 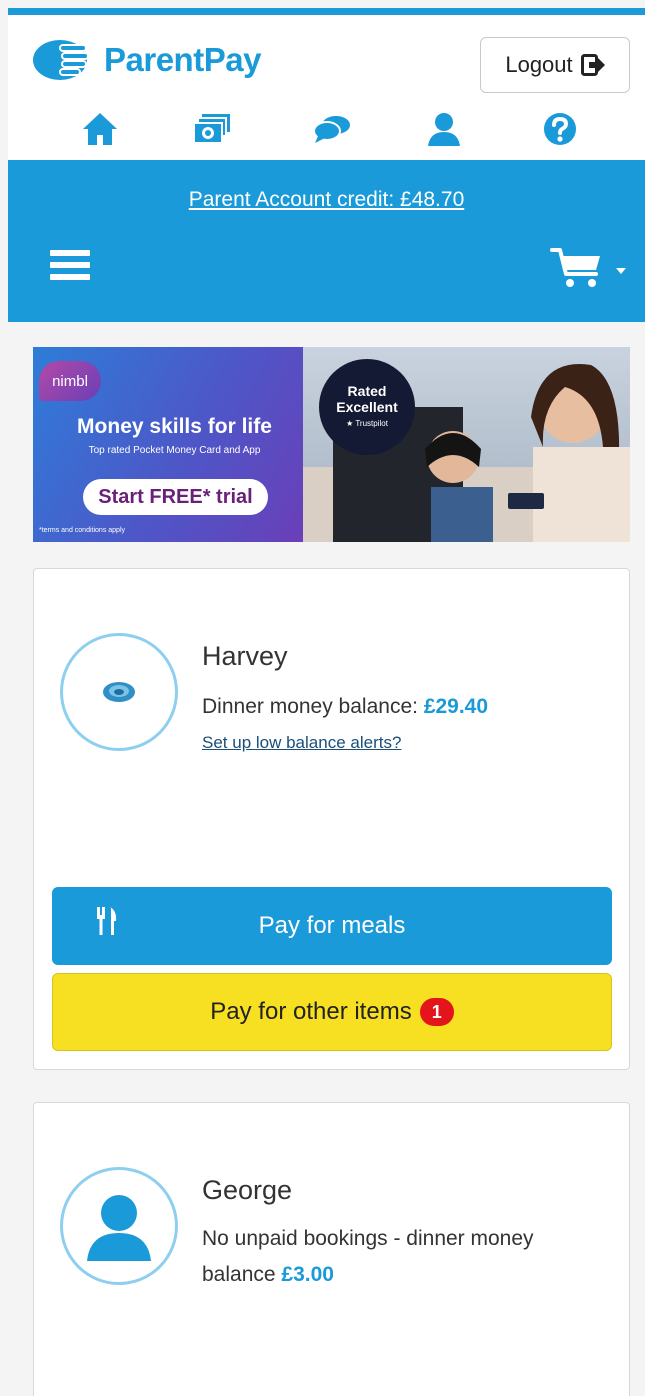 I want to click on home-icon, so click(x=100, y=129).